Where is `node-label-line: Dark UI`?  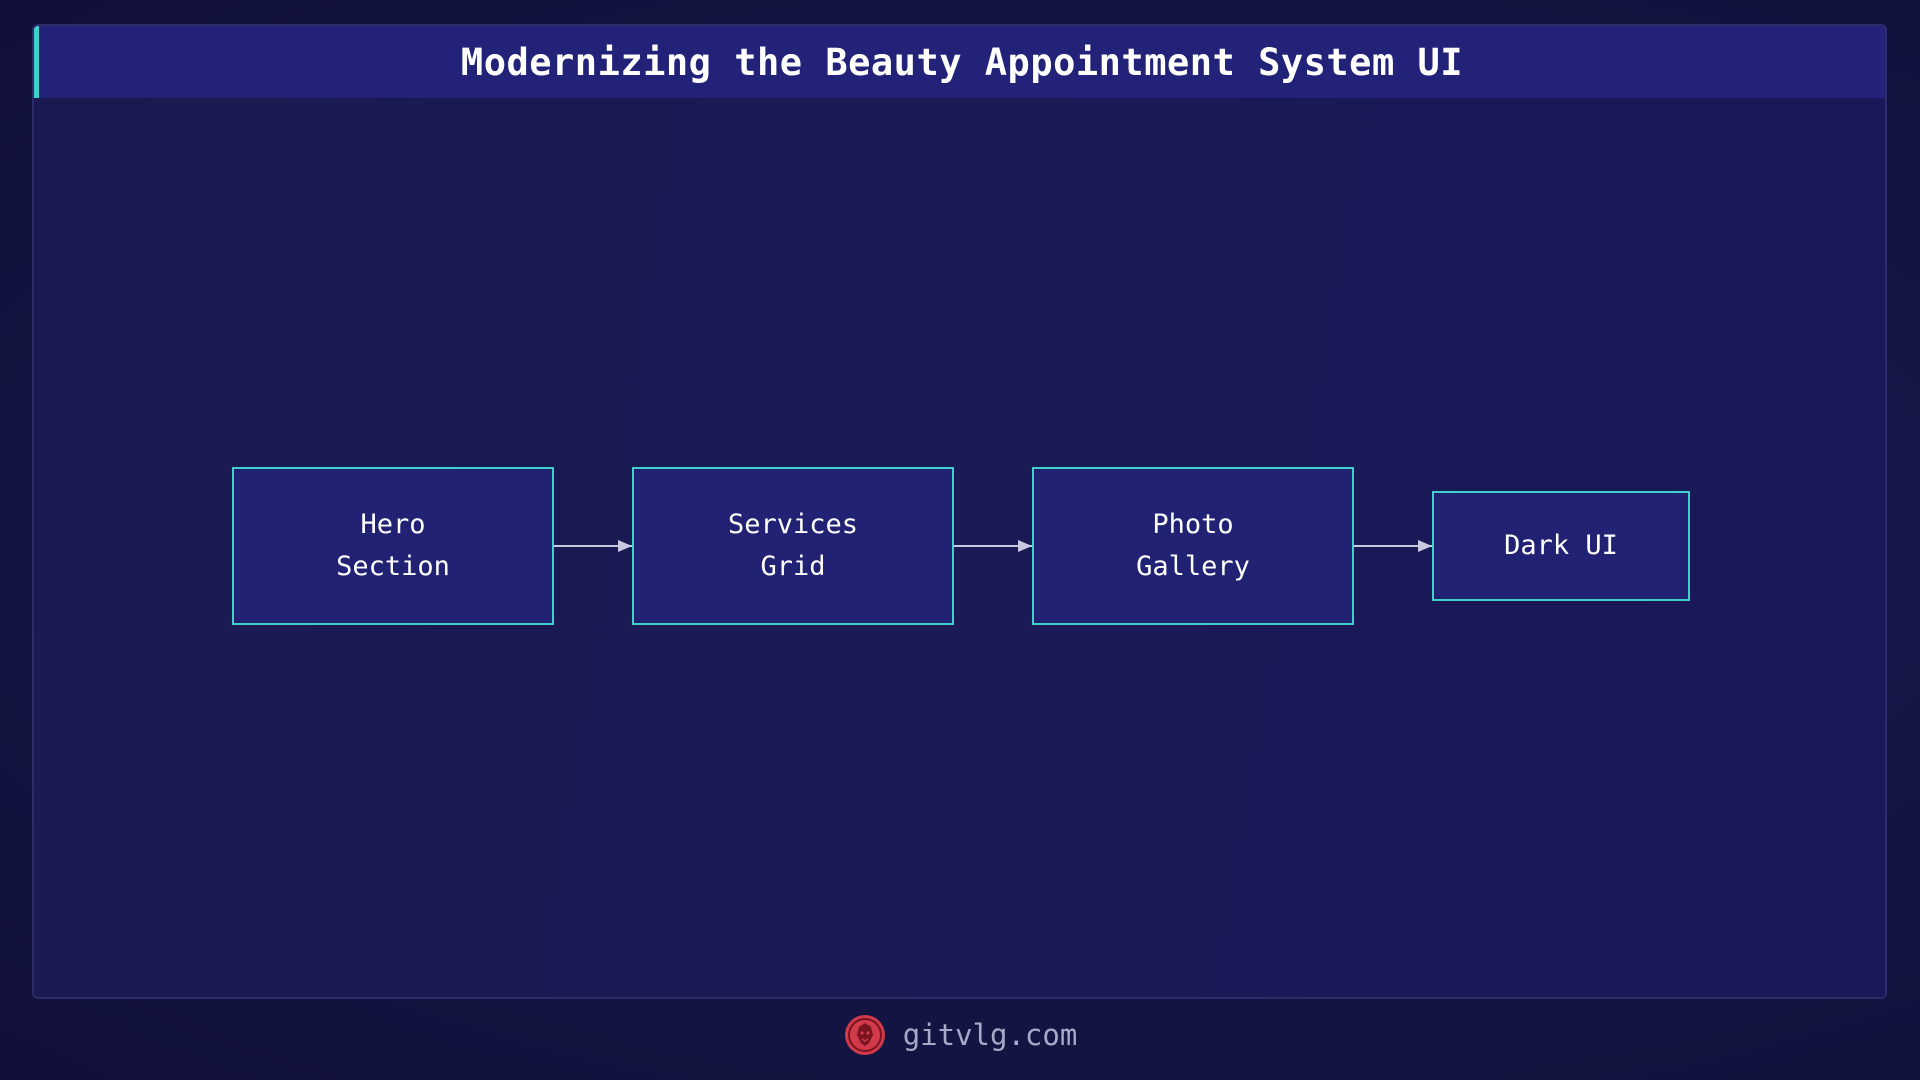 node-label-line: Dark UI is located at coordinates (1561, 545).